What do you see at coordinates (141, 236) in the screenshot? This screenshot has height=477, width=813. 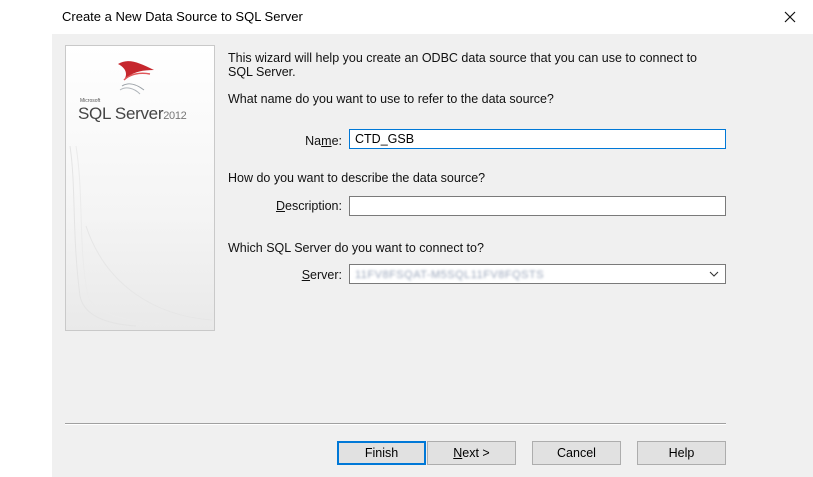 I see `decorative-swirl-icon` at bounding box center [141, 236].